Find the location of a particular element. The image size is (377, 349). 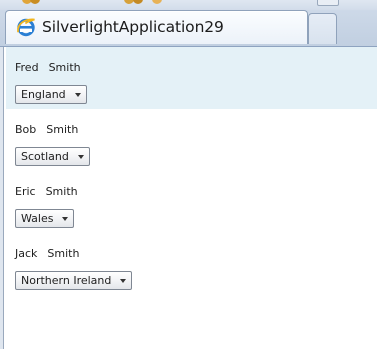

country-dropdown: England is located at coordinates (51, 94).